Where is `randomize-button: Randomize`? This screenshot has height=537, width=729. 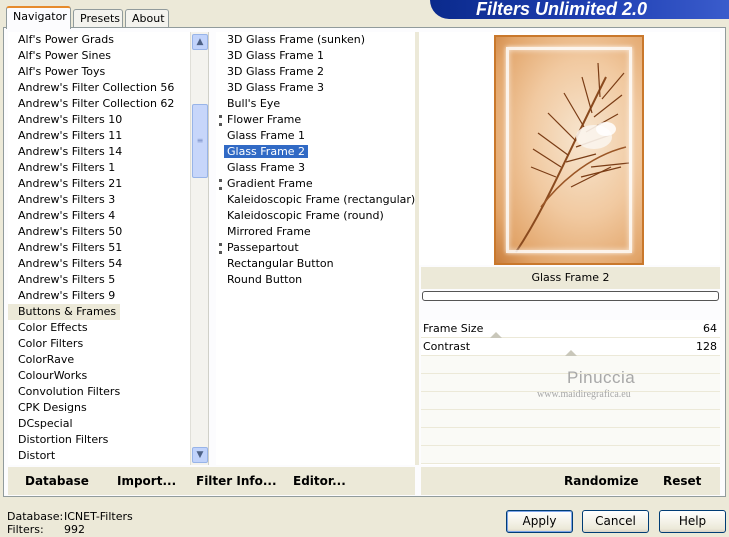
randomize-button: Randomize is located at coordinates (601, 481).